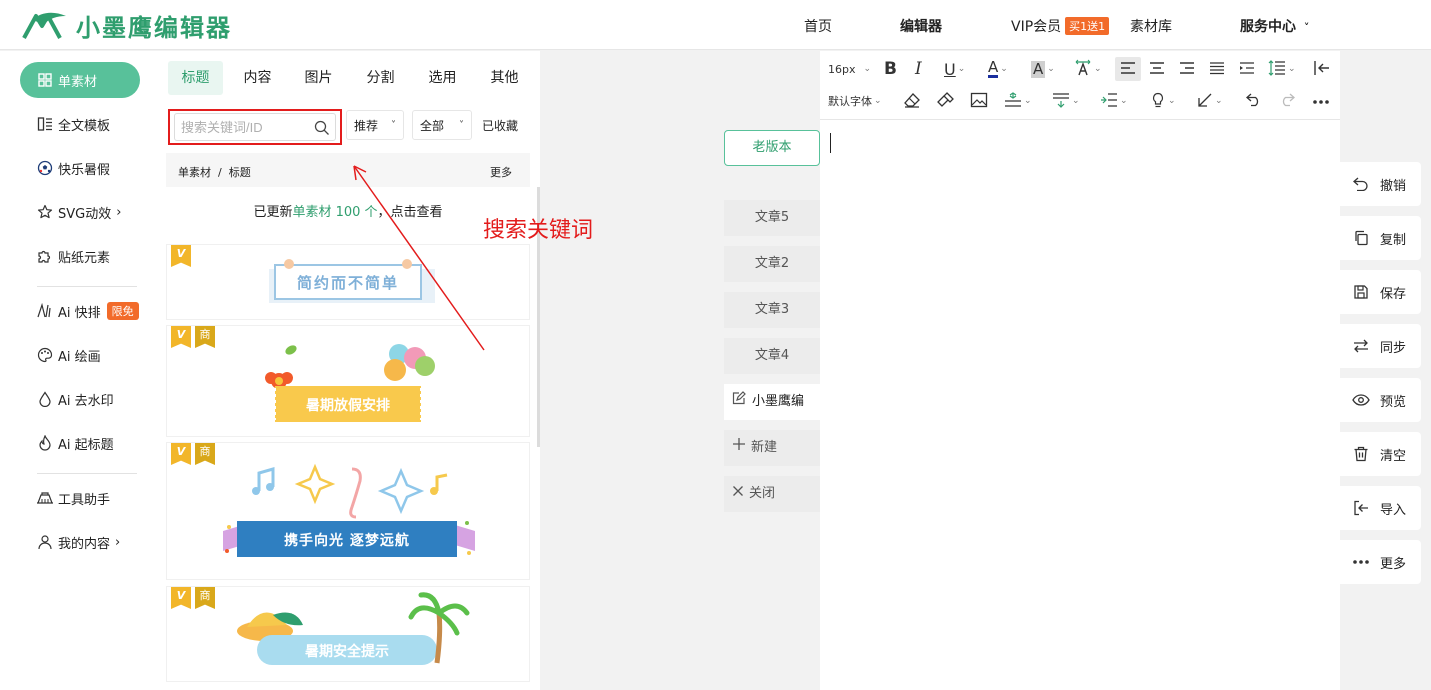 Image resolution: width=1431 pixels, height=690 pixels. What do you see at coordinates (1380, 400) in the screenshot?
I see `preview-button: 预览` at bounding box center [1380, 400].